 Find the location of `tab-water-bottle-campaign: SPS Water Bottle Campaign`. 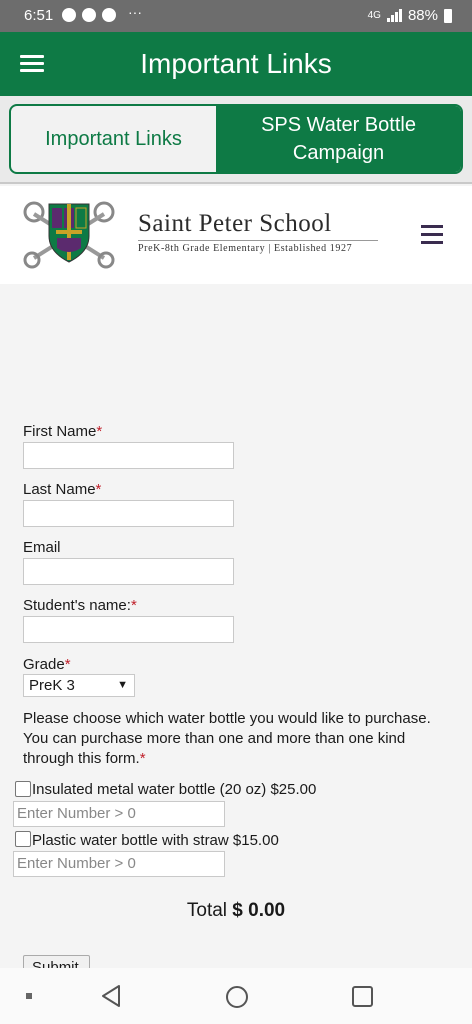

tab-water-bottle-campaign: SPS Water Bottle Campaign is located at coordinates (338, 139).